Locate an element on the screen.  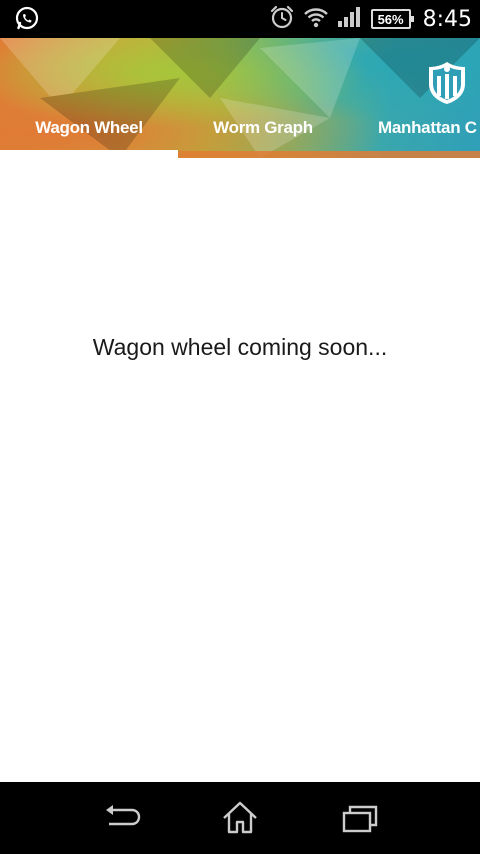
back-button is located at coordinates (121, 818).